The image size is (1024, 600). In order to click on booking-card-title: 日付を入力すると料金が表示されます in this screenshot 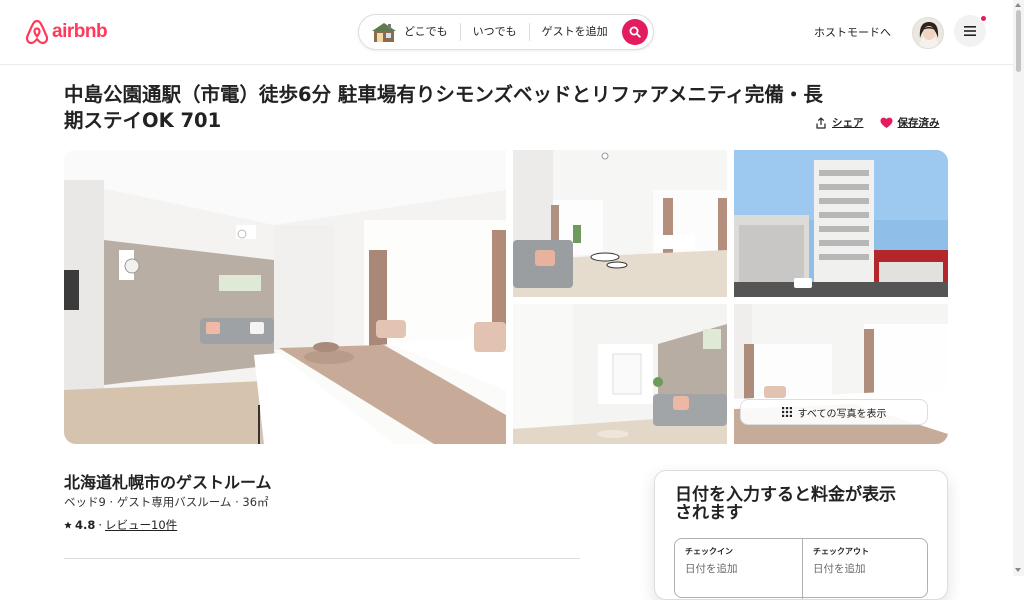, I will do `click(785, 504)`.